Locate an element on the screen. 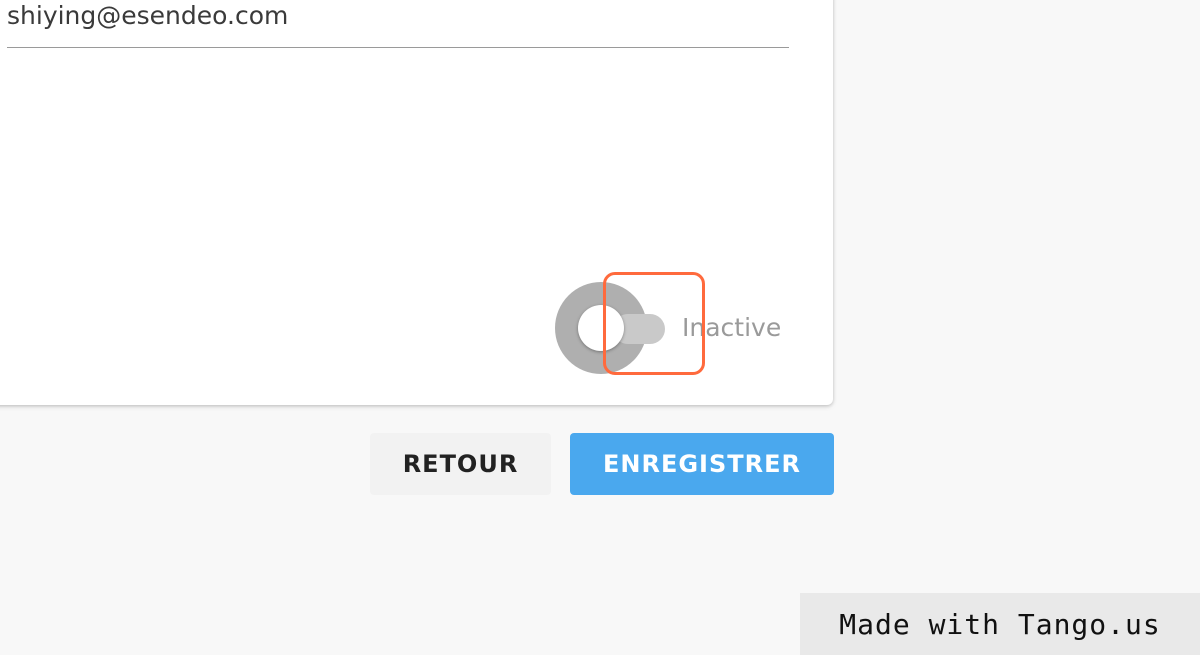 The width and height of the screenshot is (1200, 655). back-button: RETOUR is located at coordinates (460, 464).